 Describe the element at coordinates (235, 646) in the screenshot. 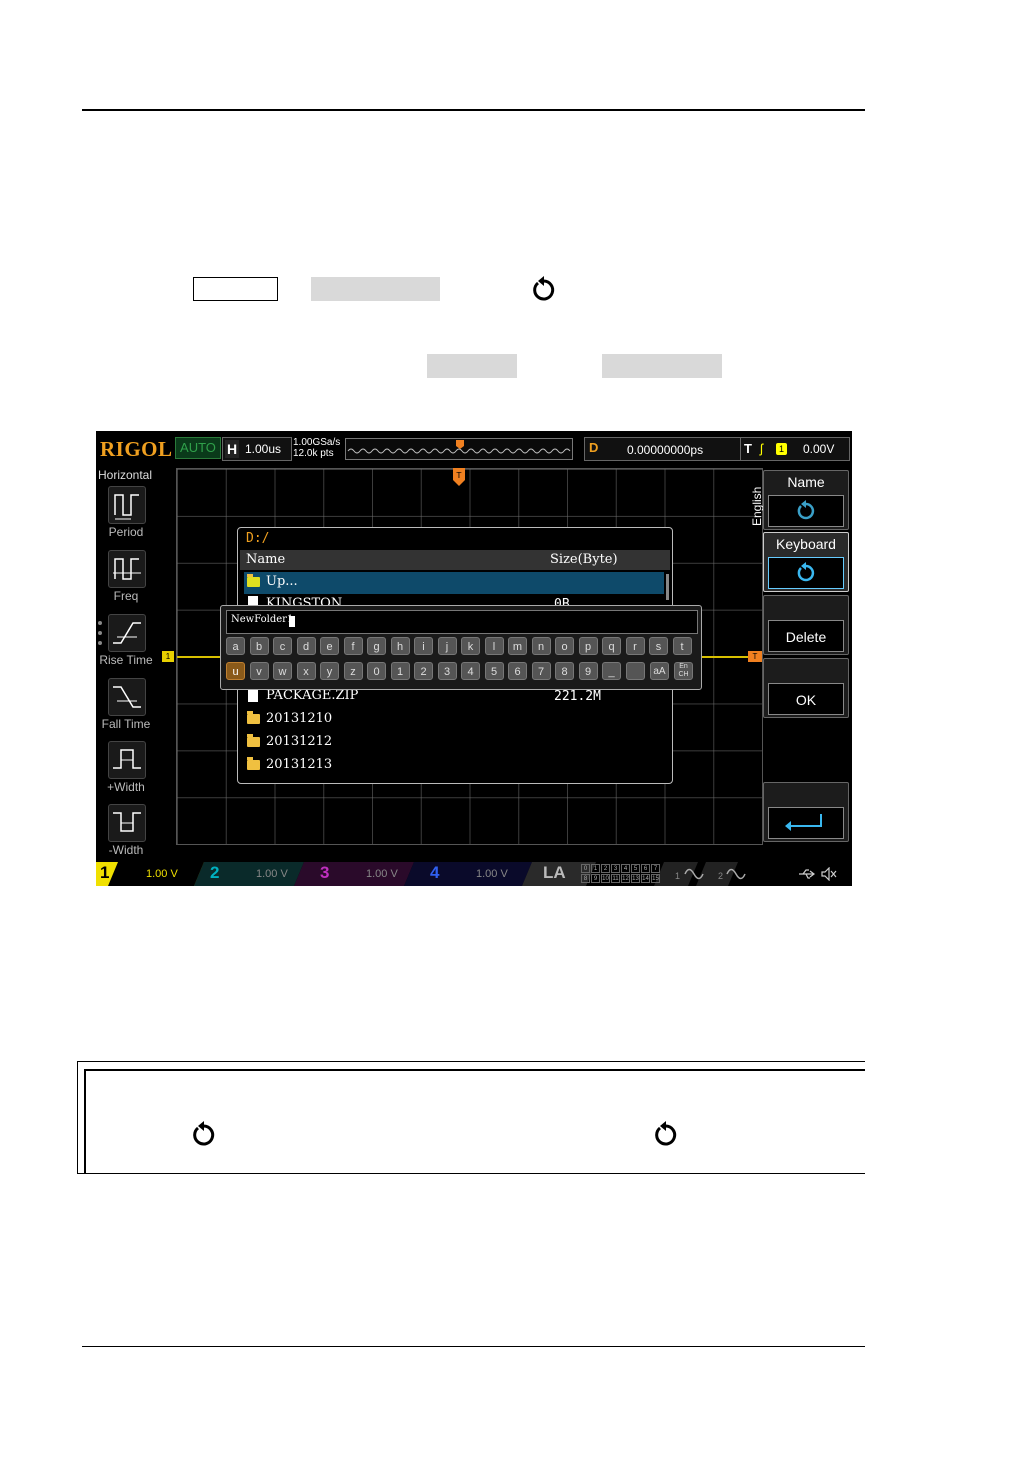

I see `key-a: a` at that location.